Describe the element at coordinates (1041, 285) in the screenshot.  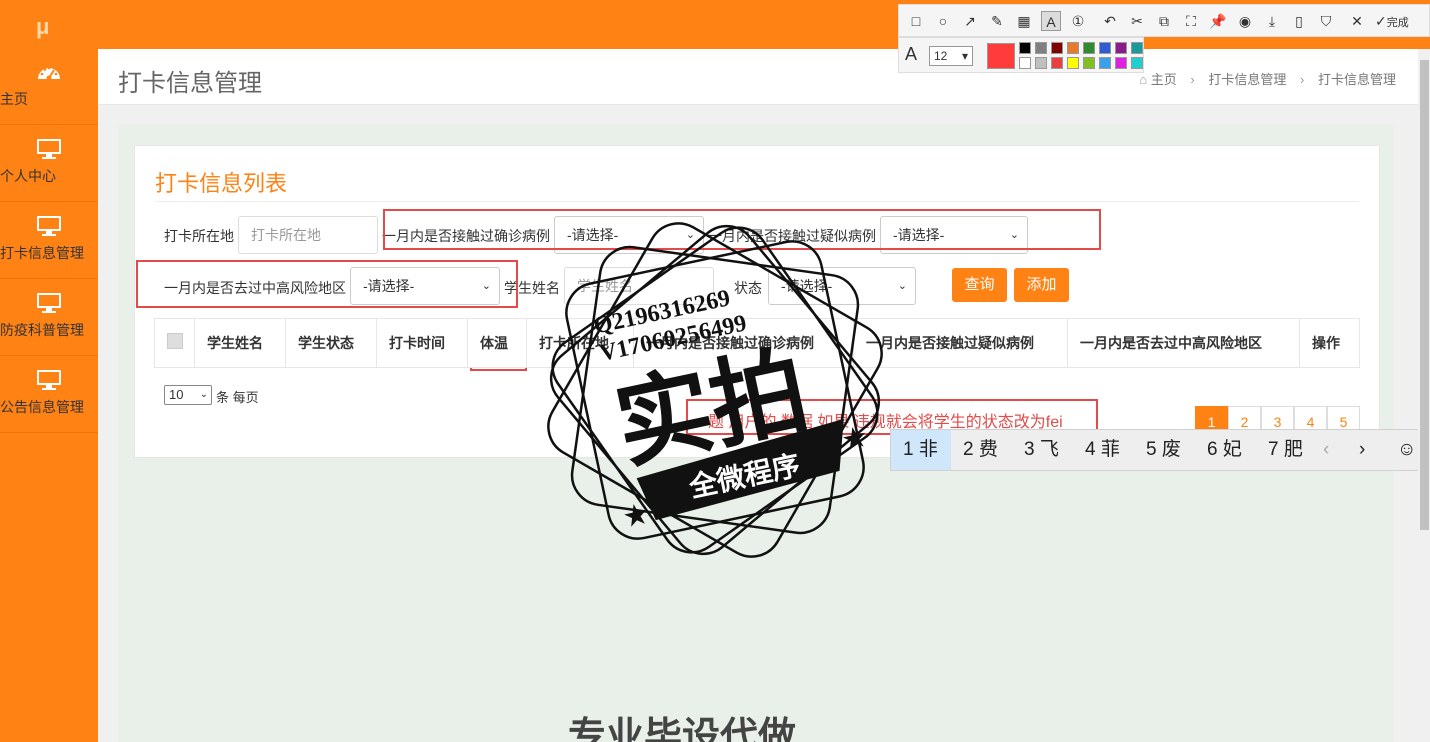
I see `add-button: 添加` at that location.